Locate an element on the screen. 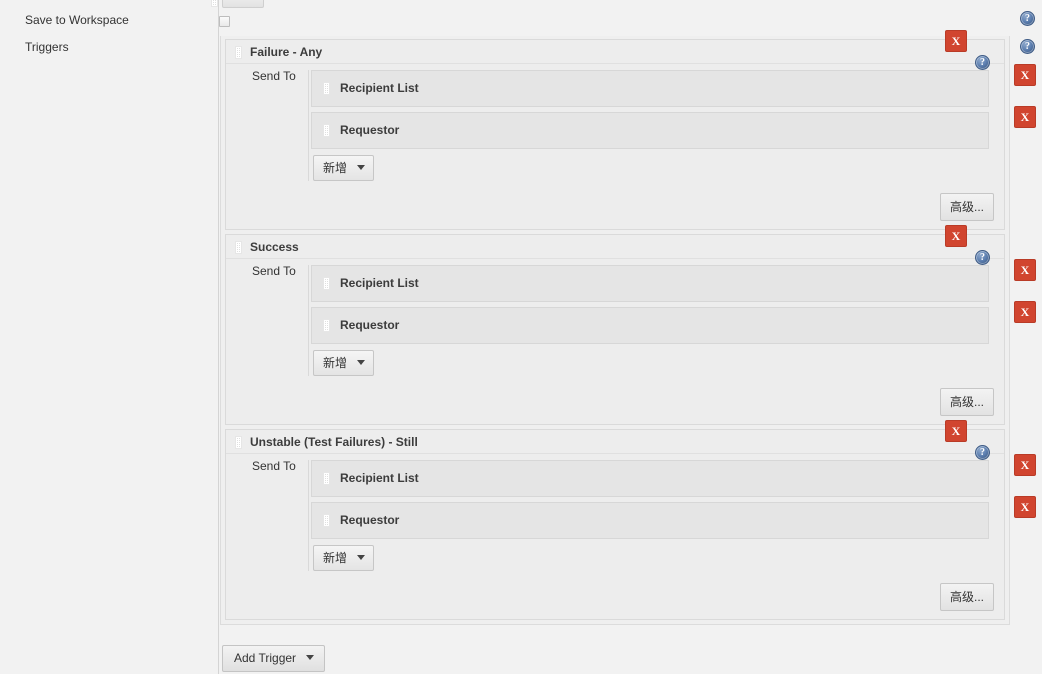 The width and height of the screenshot is (1042, 674). checkbox-save-to-workspace is located at coordinates (224, 21).